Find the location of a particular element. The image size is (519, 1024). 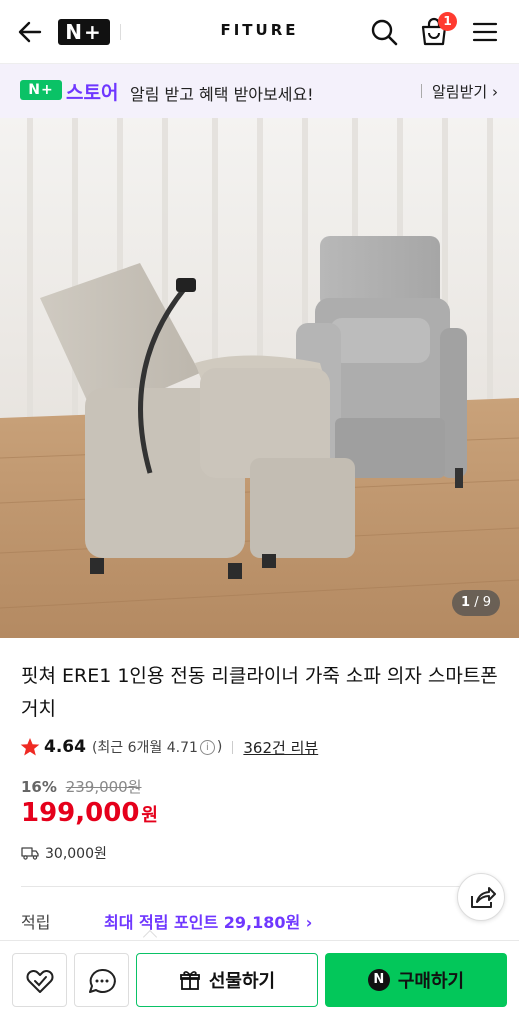

max-points-link: 최대 적립 포인트 29,180원 › is located at coordinates (208, 921).